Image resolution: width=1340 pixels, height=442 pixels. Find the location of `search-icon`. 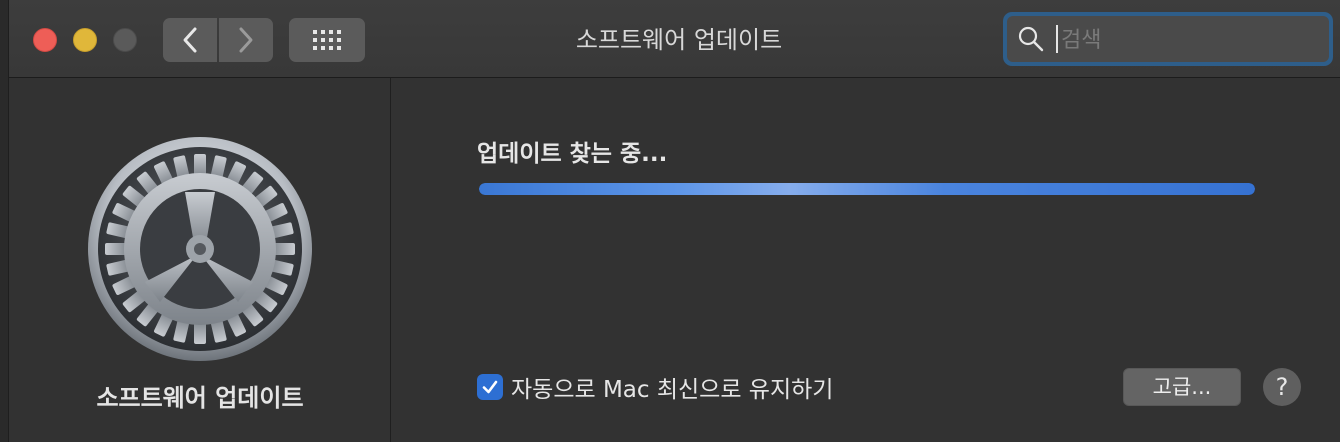

search-icon is located at coordinates (1031, 39).